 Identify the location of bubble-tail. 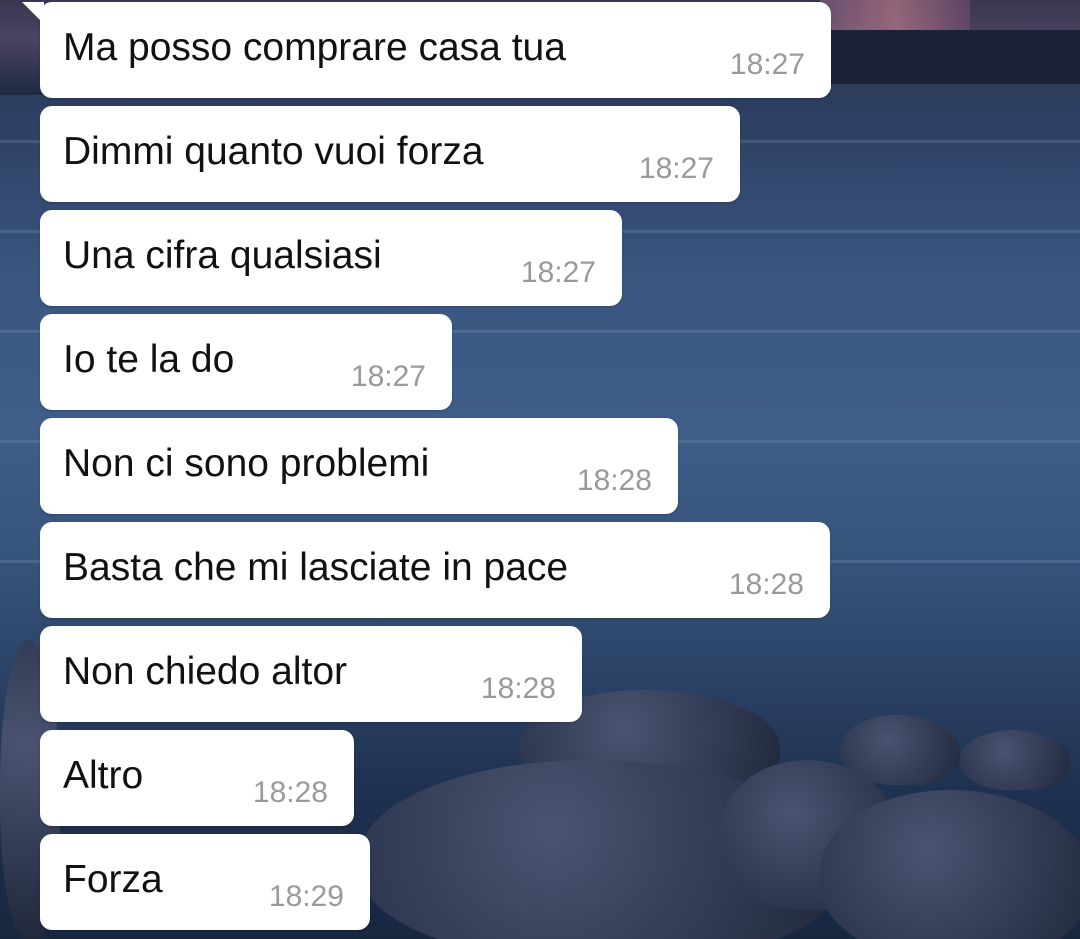
(33, 13).